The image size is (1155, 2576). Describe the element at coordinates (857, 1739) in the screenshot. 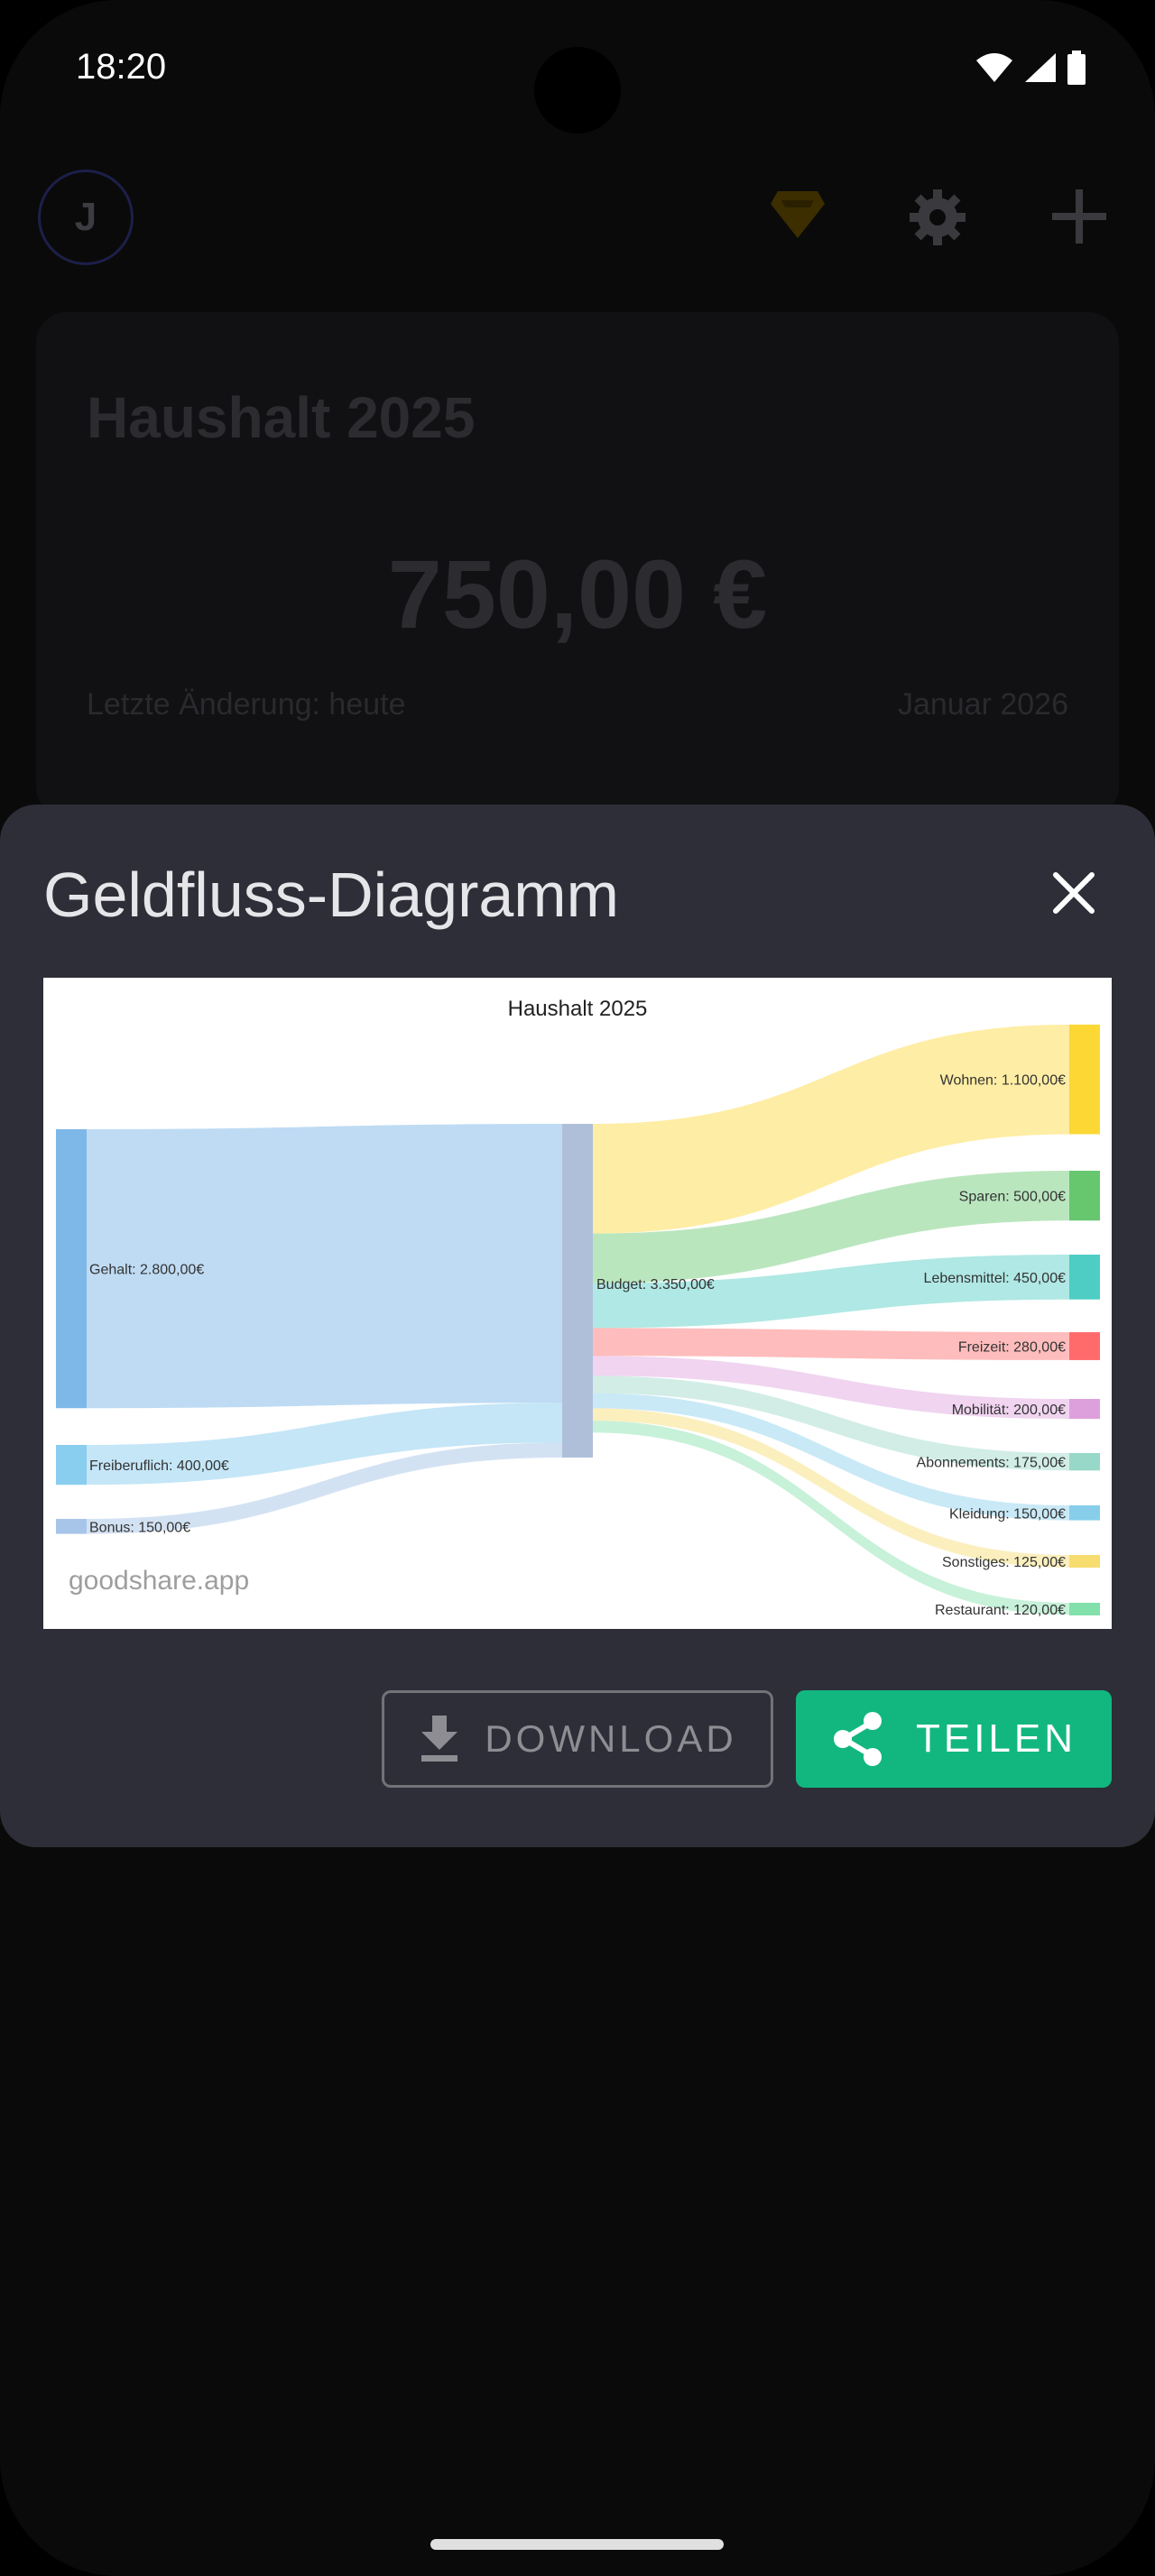

I see `share-icon` at that location.